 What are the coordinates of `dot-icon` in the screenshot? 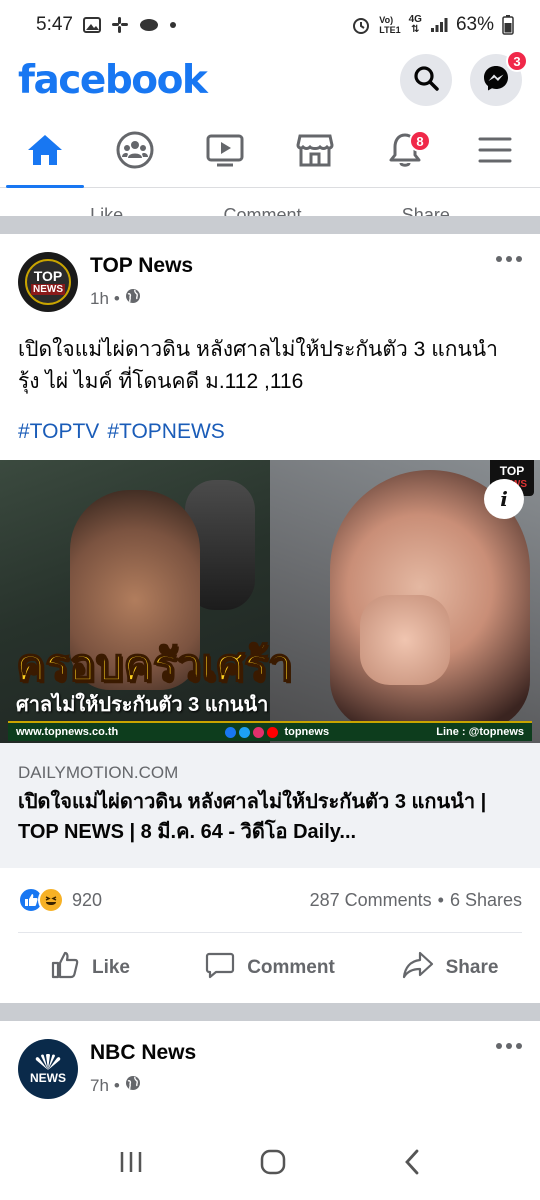 It's located at (173, 25).